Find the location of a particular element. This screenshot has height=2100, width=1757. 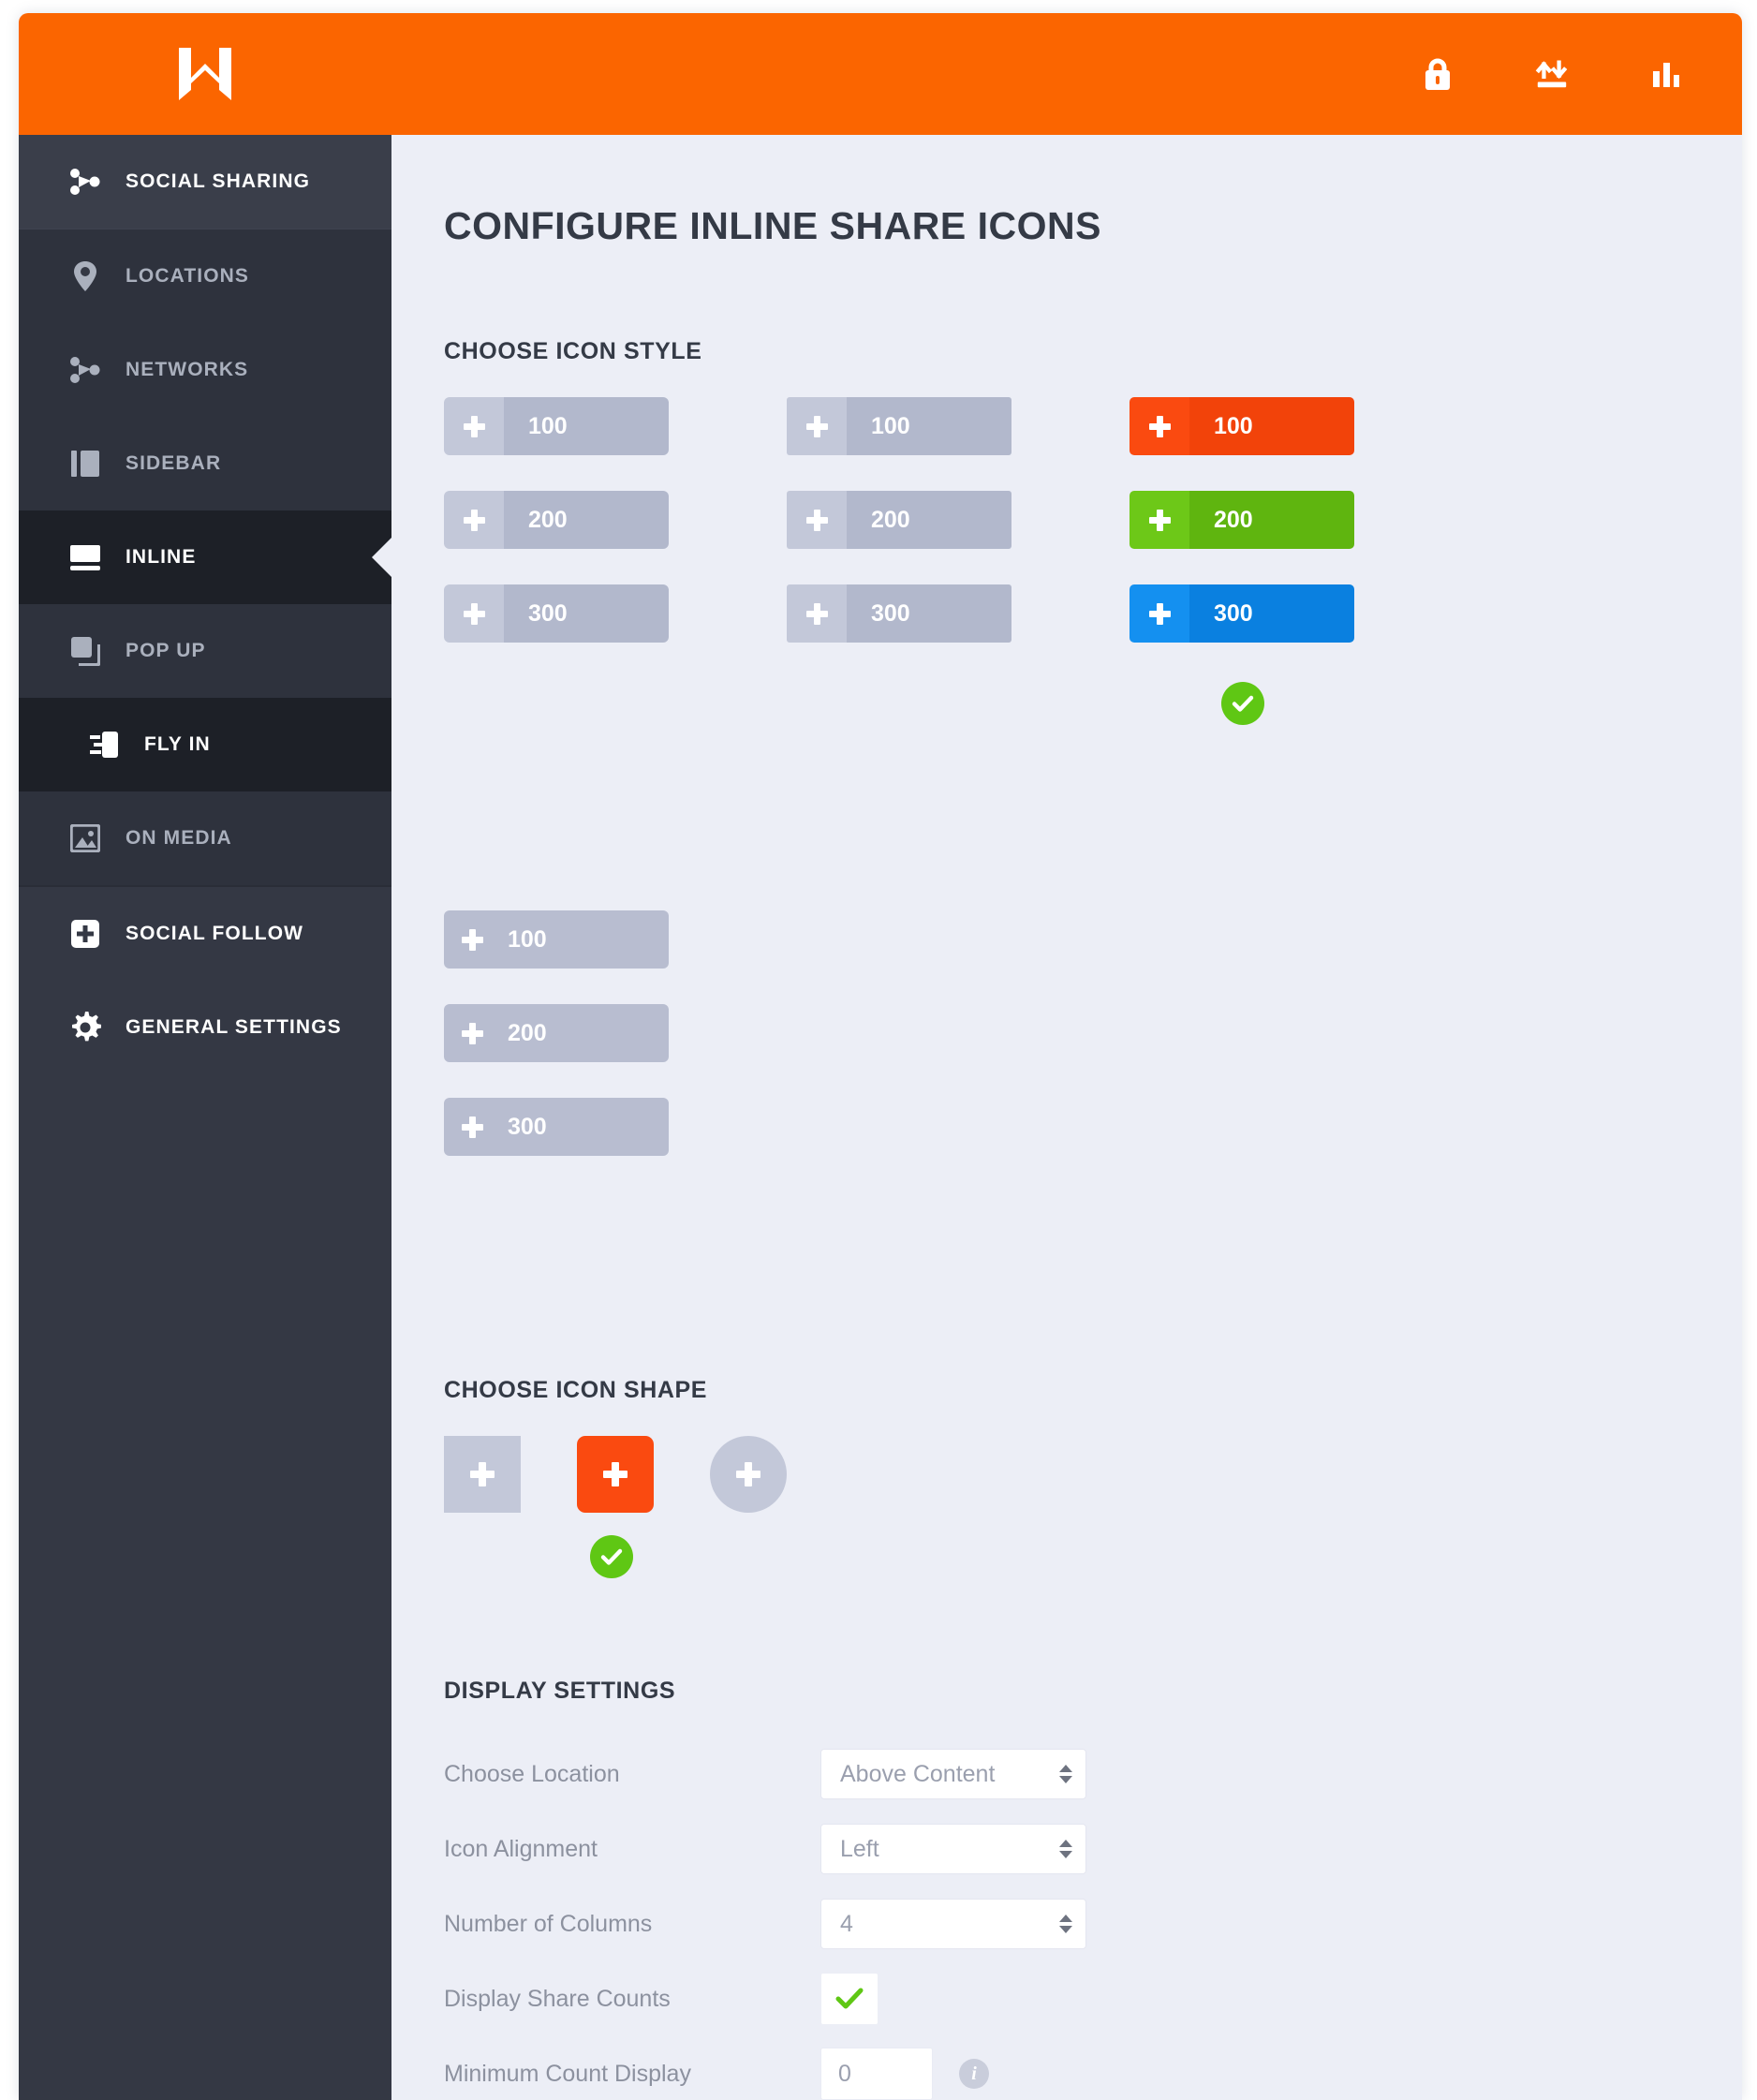

plus-square-icon is located at coordinates (85, 934).